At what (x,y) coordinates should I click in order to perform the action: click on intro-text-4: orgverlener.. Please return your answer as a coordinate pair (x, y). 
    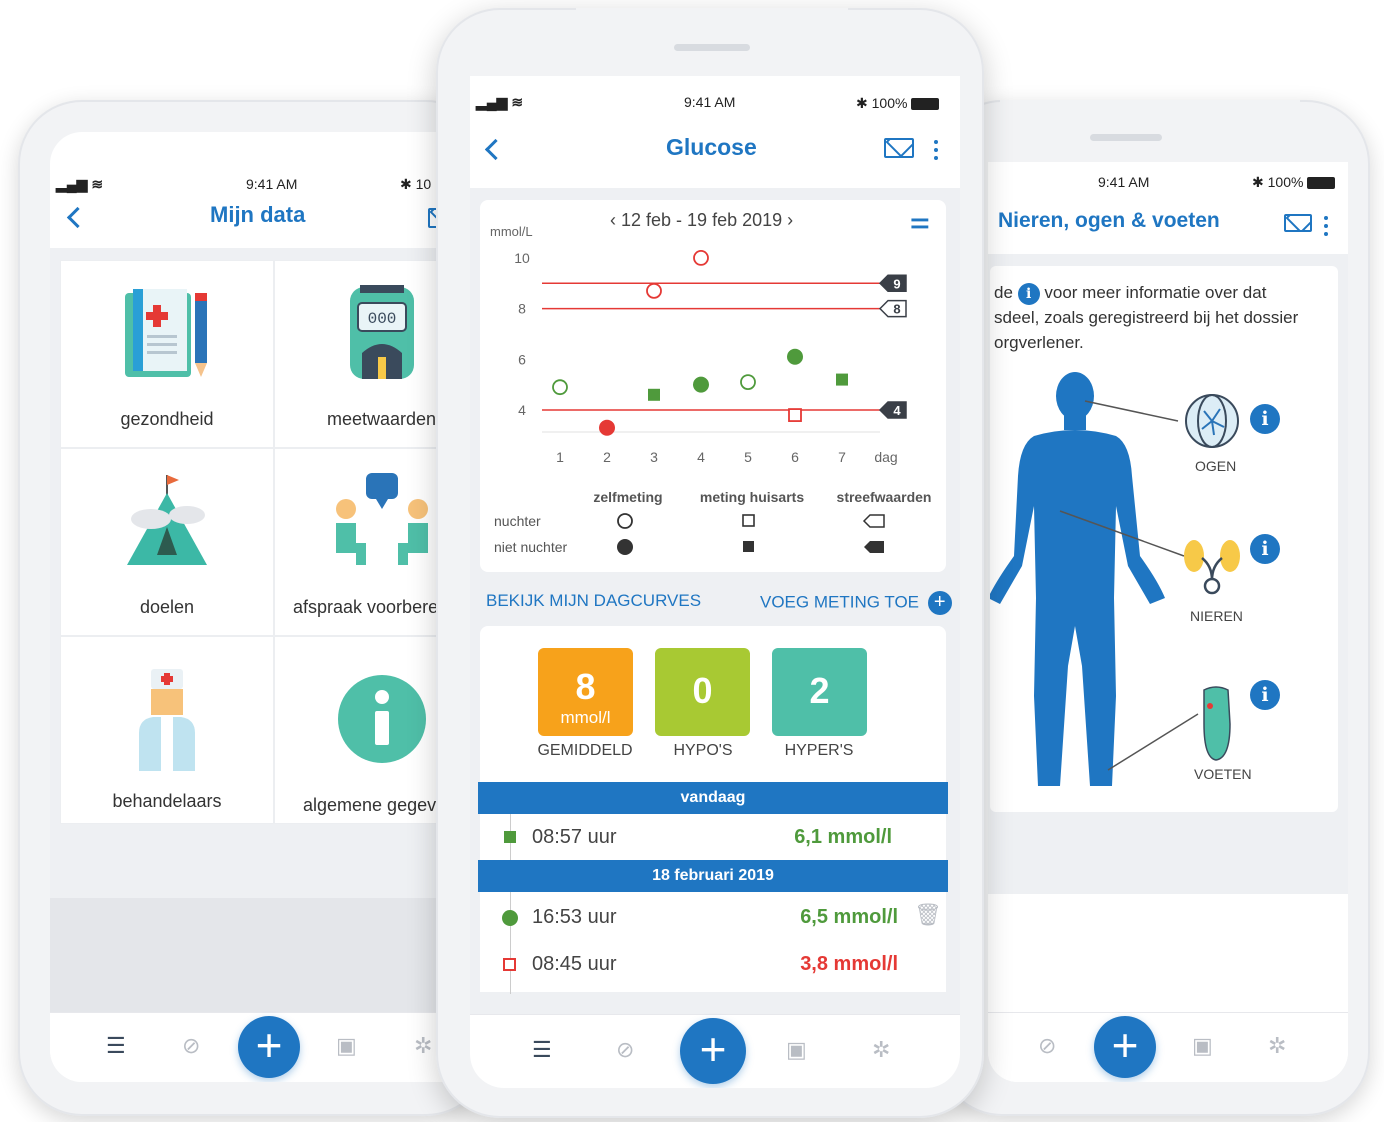
    Looking at the image, I should click on (1039, 342).